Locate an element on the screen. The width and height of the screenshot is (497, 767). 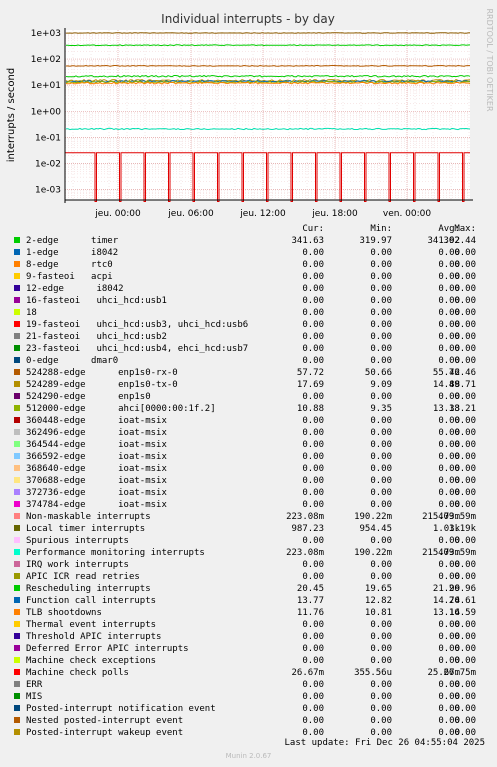
y-tick-label: 1e-03 is located at coordinates (48, 191).